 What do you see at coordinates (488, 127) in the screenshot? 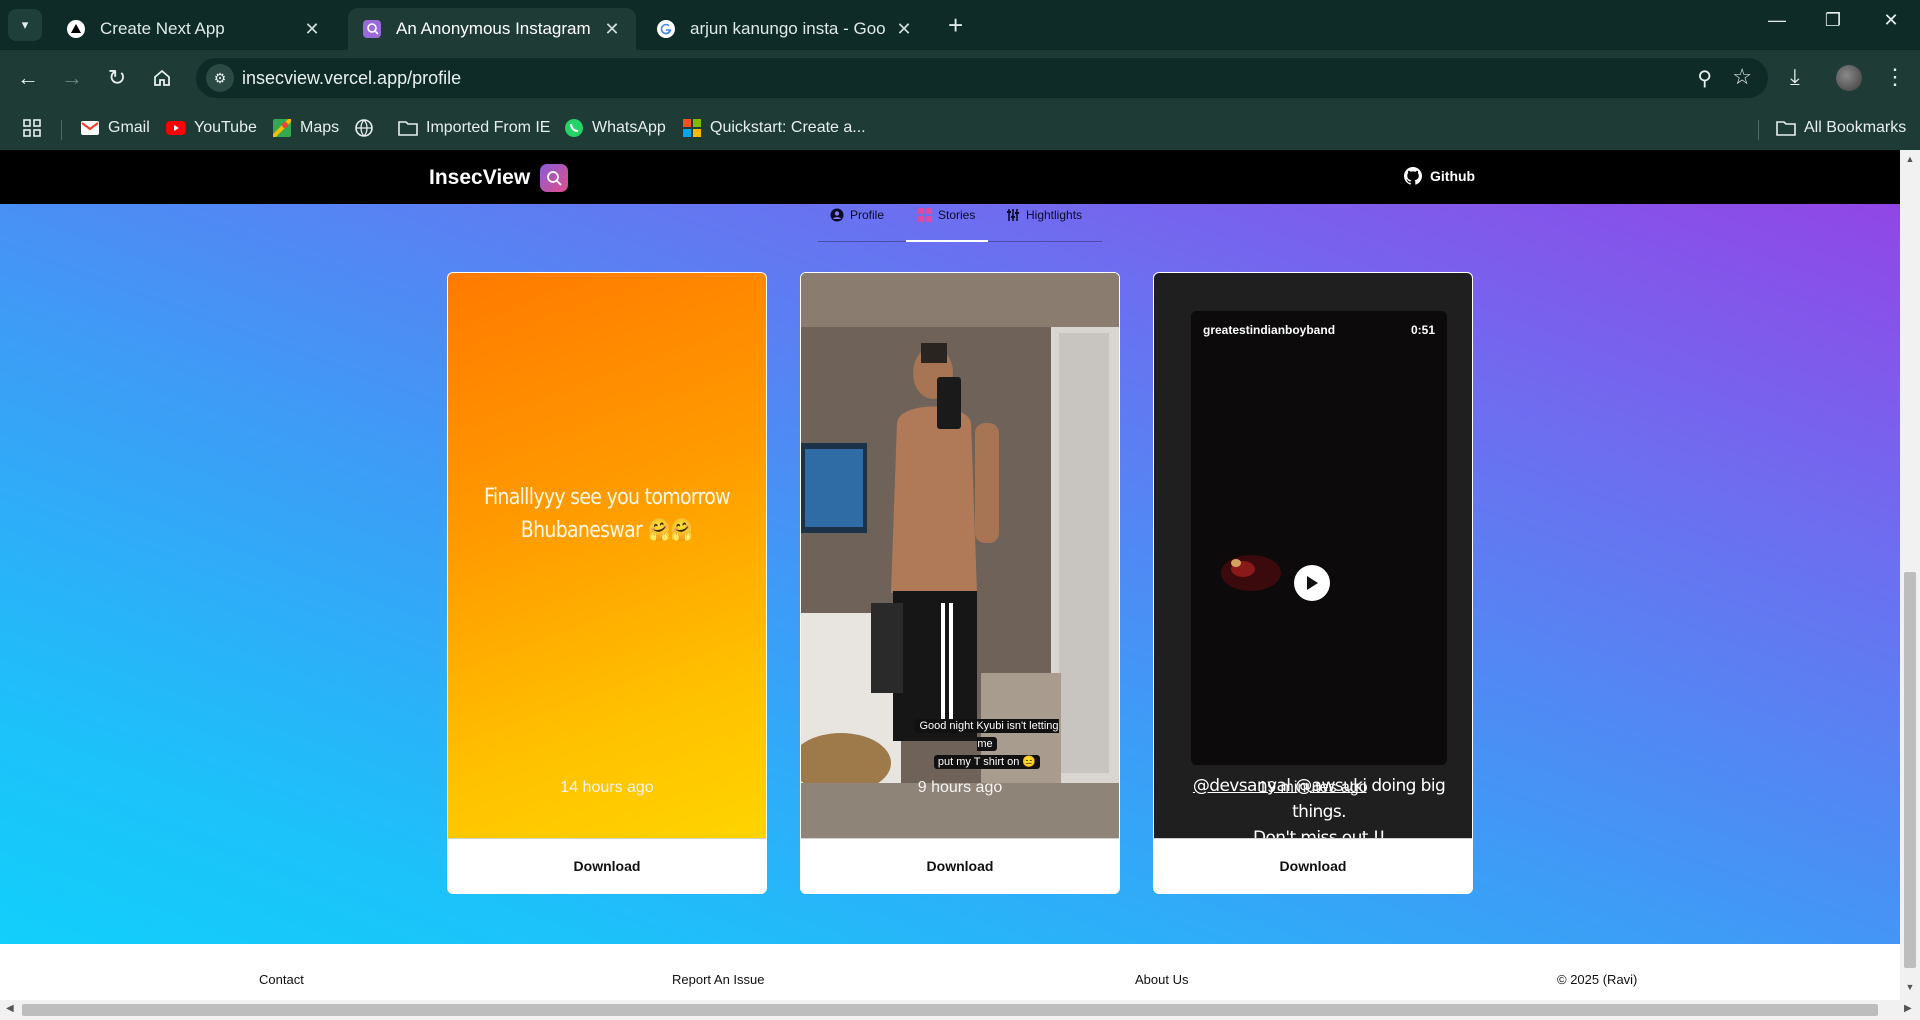
I see `bookmark-label: Imported From IE` at bounding box center [488, 127].